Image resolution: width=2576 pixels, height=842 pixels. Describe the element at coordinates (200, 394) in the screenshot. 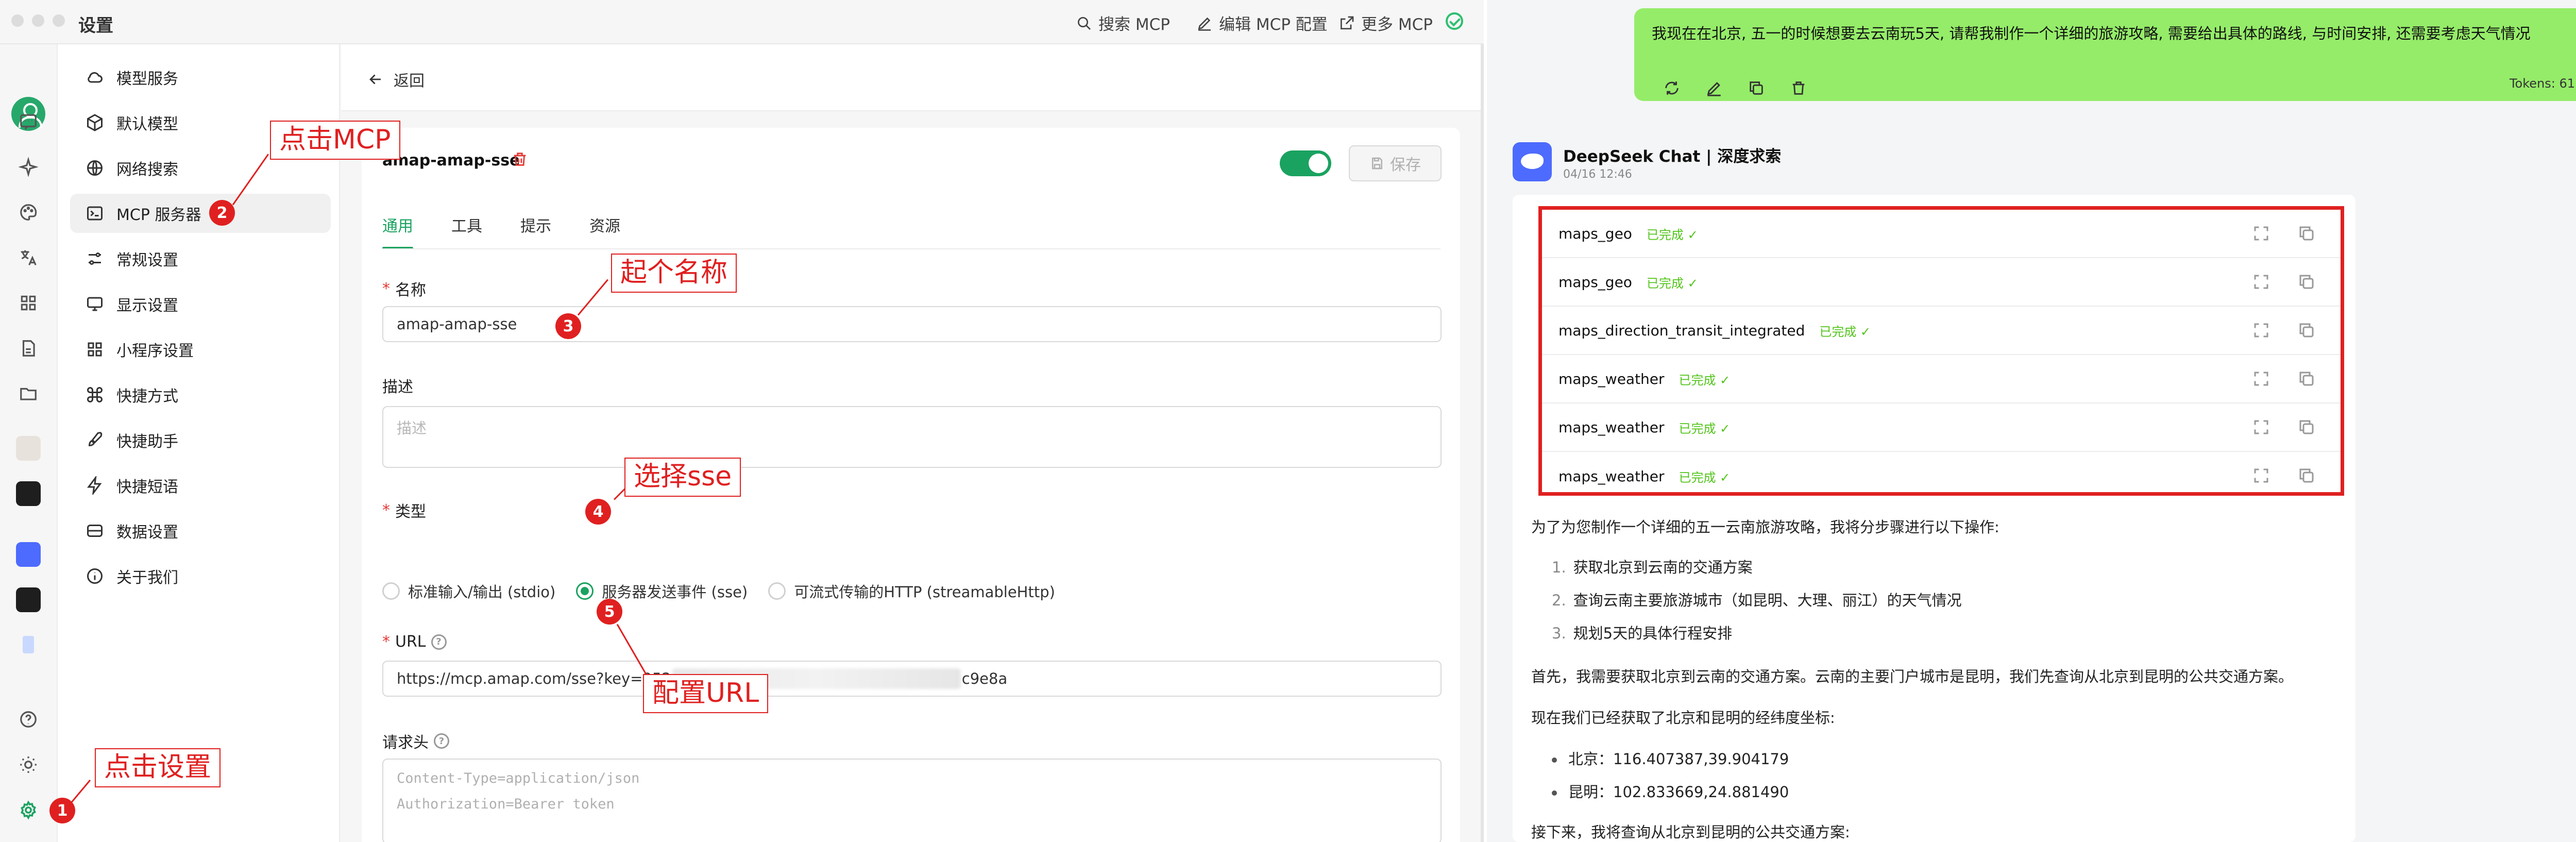

I see `nav-item-shortcuts: 快捷方式` at that location.